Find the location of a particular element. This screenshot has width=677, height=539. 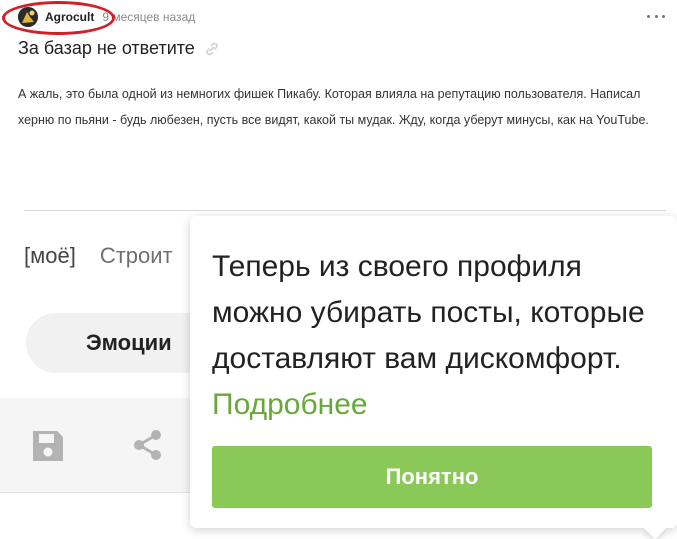

divider is located at coordinates (345, 210).